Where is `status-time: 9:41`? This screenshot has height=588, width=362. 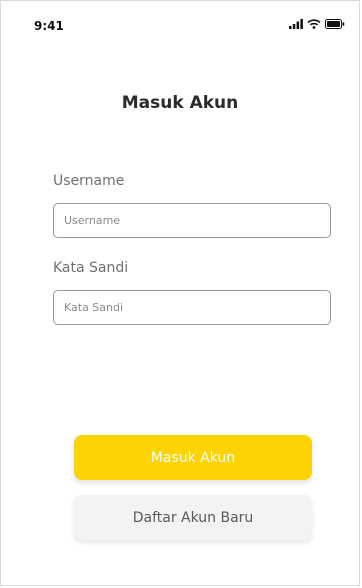
status-time: 9:41 is located at coordinates (49, 26).